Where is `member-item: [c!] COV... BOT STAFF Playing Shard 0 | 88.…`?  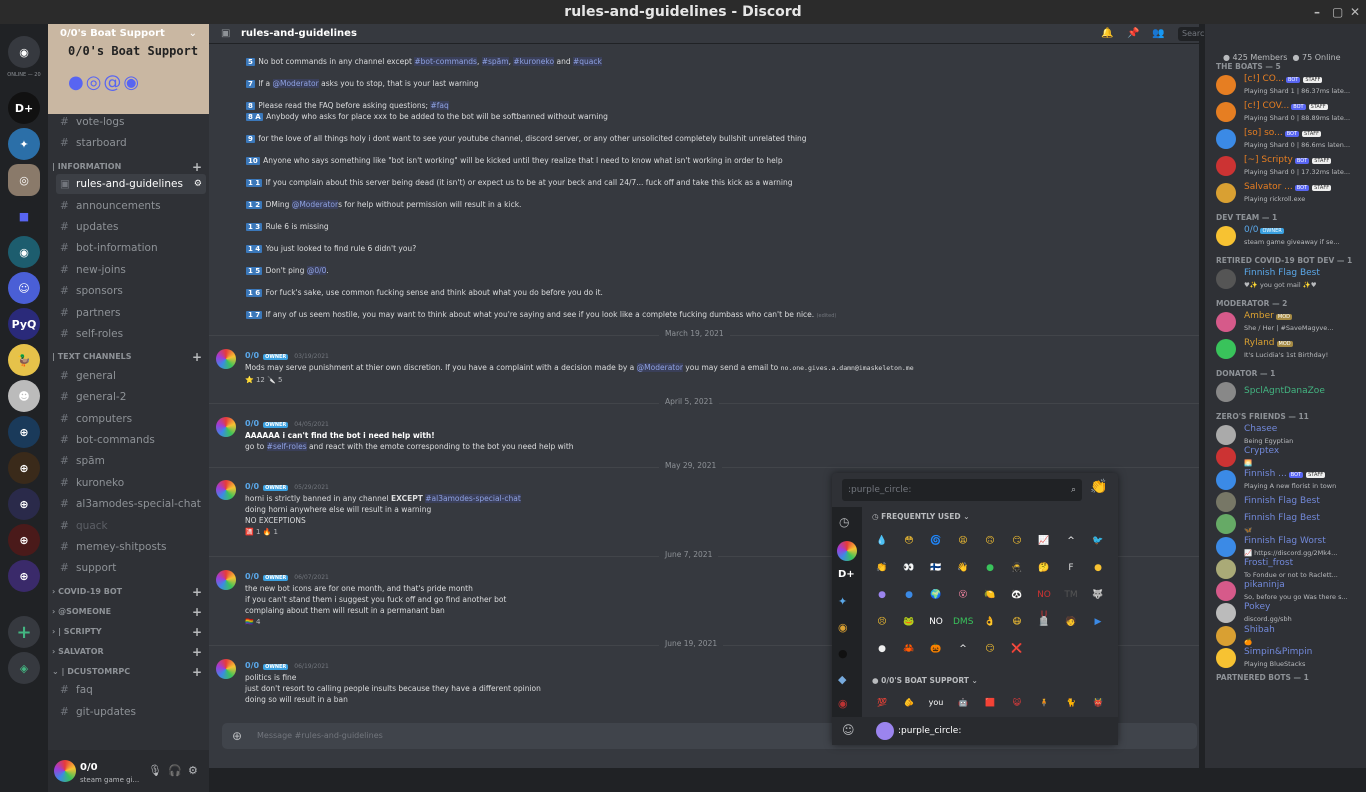 member-item: [c!] COV... BOT STAFF Playing Shard 0 | 88.… is located at coordinates (1290, 112).